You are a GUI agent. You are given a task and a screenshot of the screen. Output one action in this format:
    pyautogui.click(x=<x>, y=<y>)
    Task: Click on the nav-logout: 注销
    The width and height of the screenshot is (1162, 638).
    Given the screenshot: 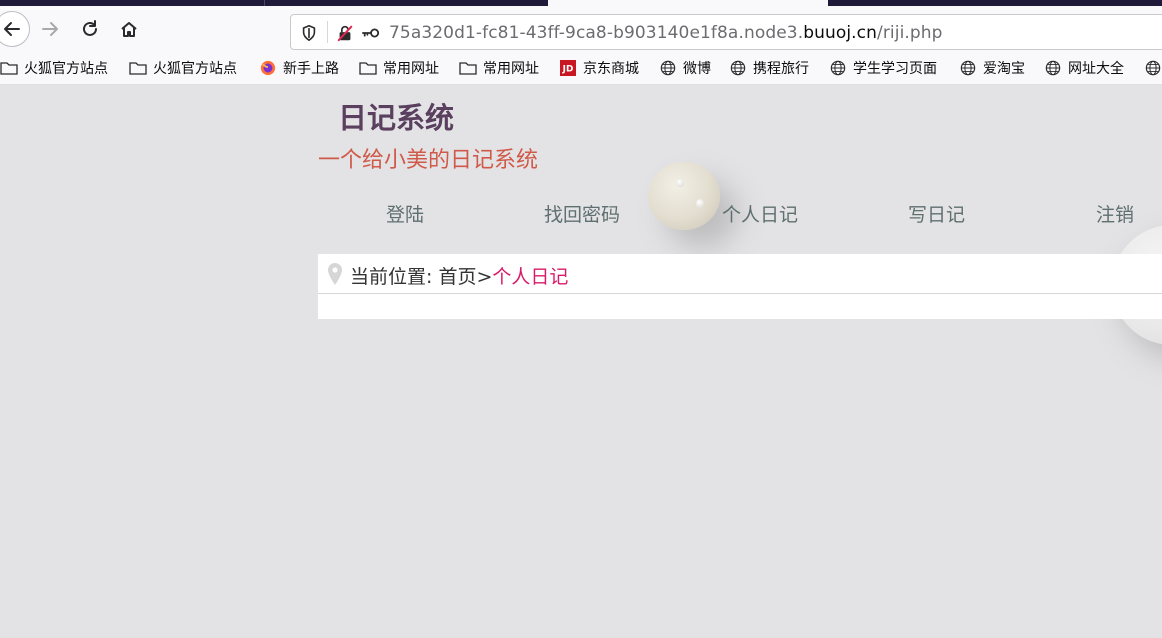 What is the action you would take?
    pyautogui.click(x=1115, y=213)
    